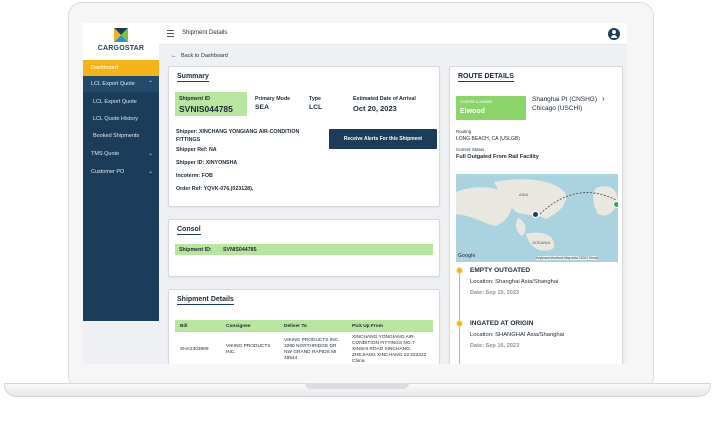  Describe the element at coordinates (517, 335) in the screenshot. I see `event-location: Location: SHANGHAI Asia/Shanghai` at that location.